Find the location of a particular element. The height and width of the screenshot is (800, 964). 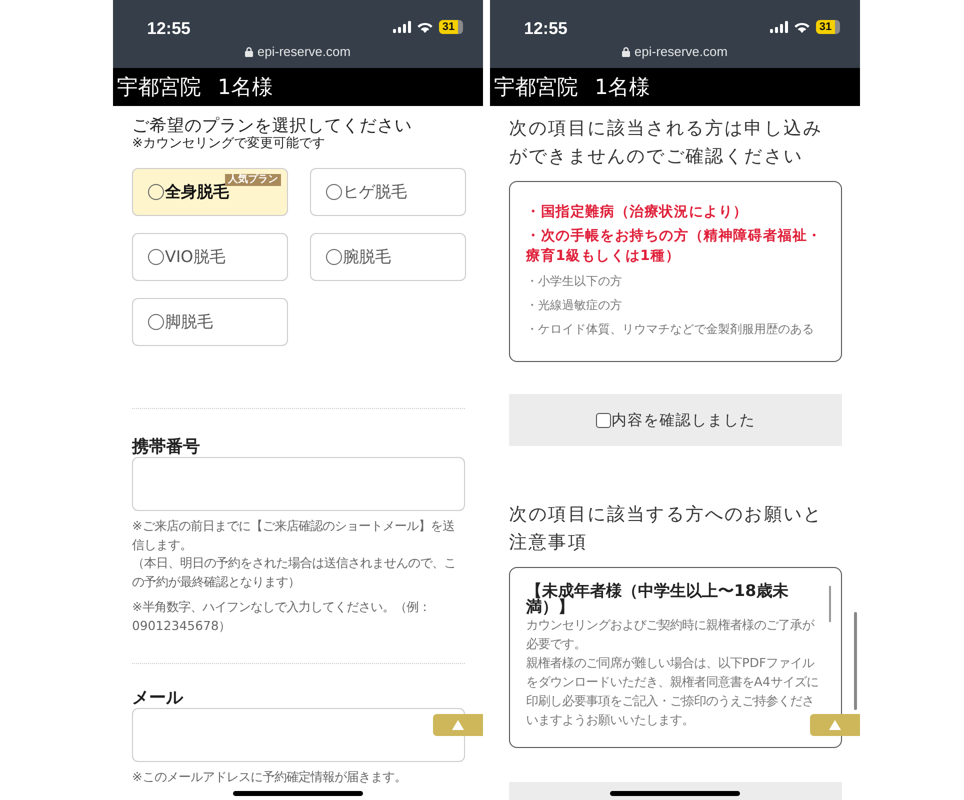

field-note: （本日、明日の予約をされた場合は送信されませんので、この予約が最終確認となります） is located at coordinates (294, 573).